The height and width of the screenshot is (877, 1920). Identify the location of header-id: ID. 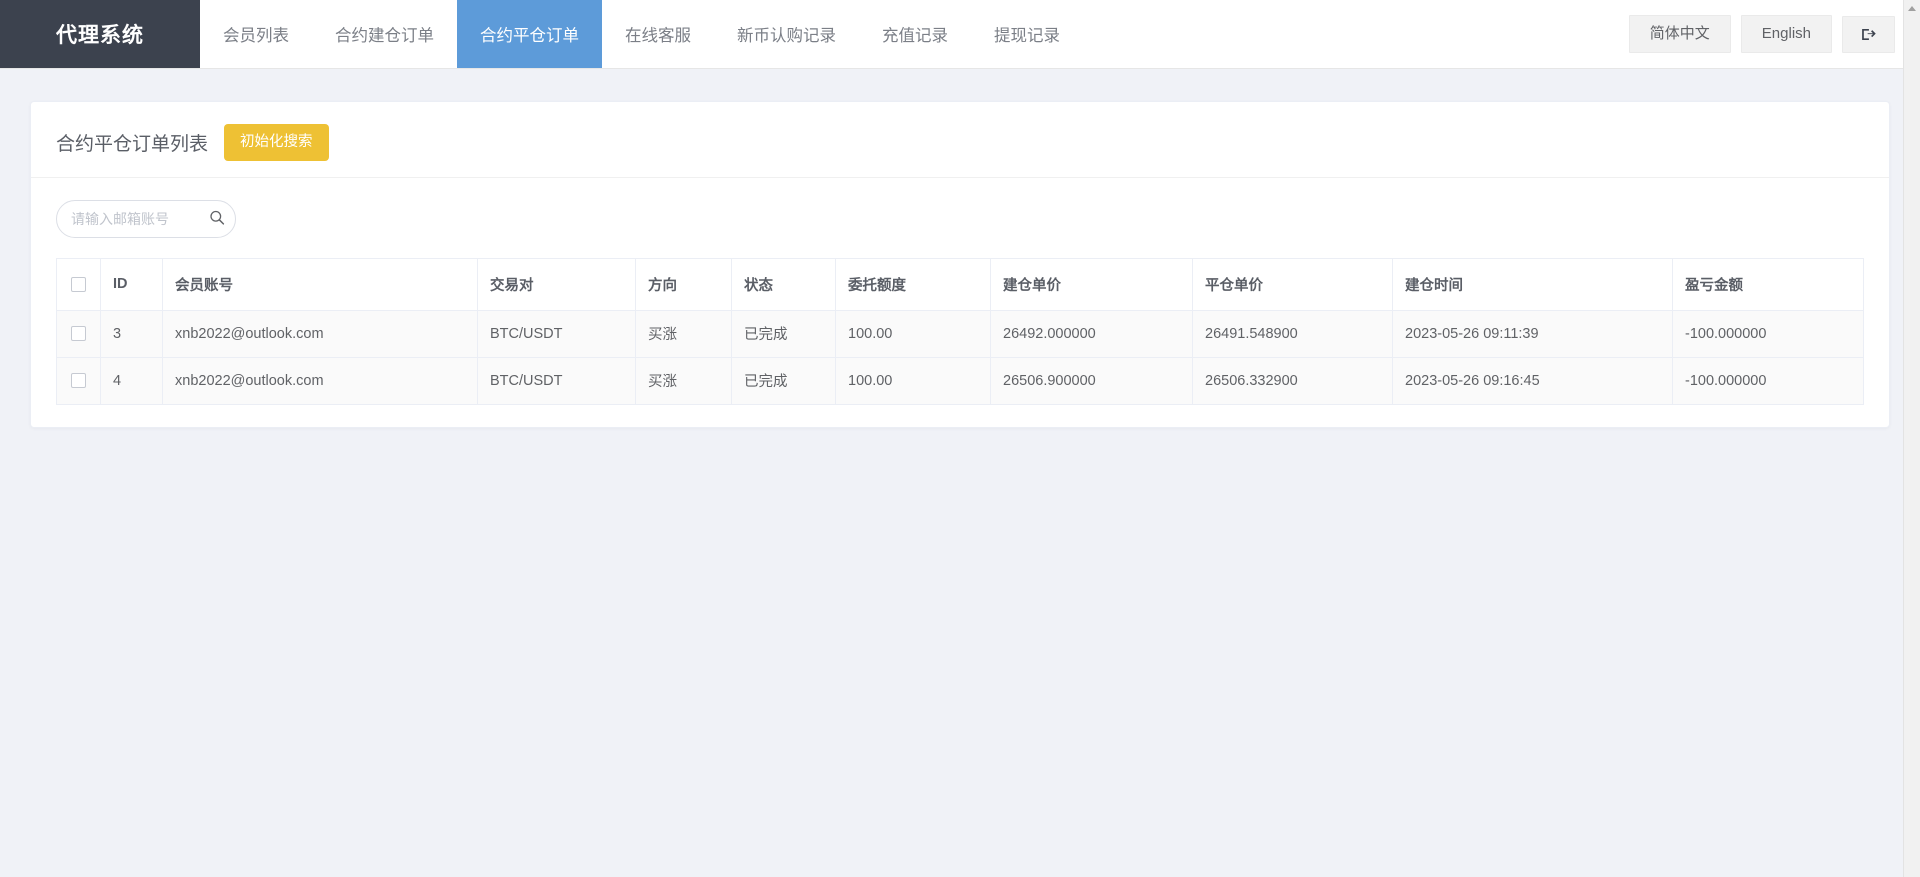
(131, 284).